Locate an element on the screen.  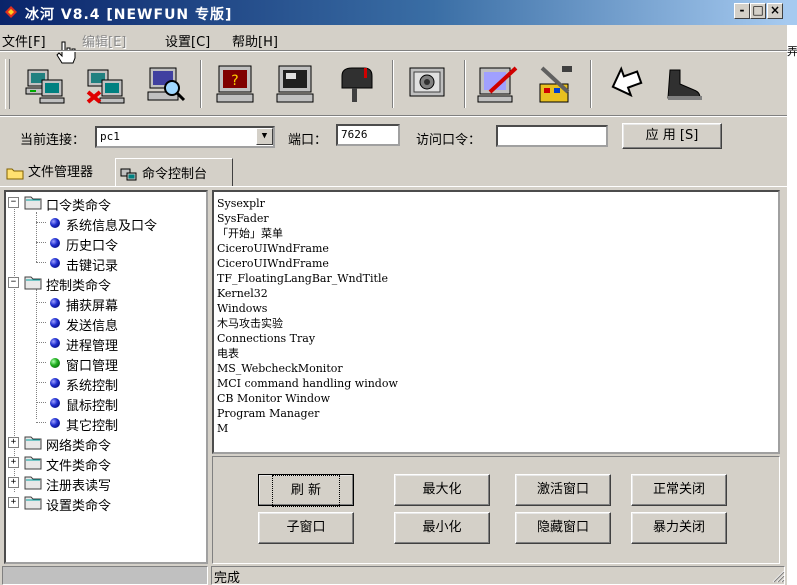
menu-help: 帮助[H] is located at coordinates (255, 40).